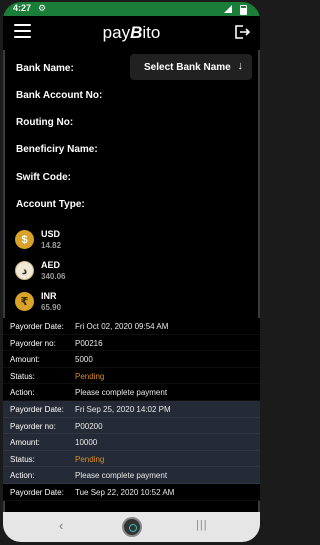 This screenshot has width=320, height=545. Describe the element at coordinates (24, 270) in the screenshot. I see `aed-coin-icon: د` at that location.